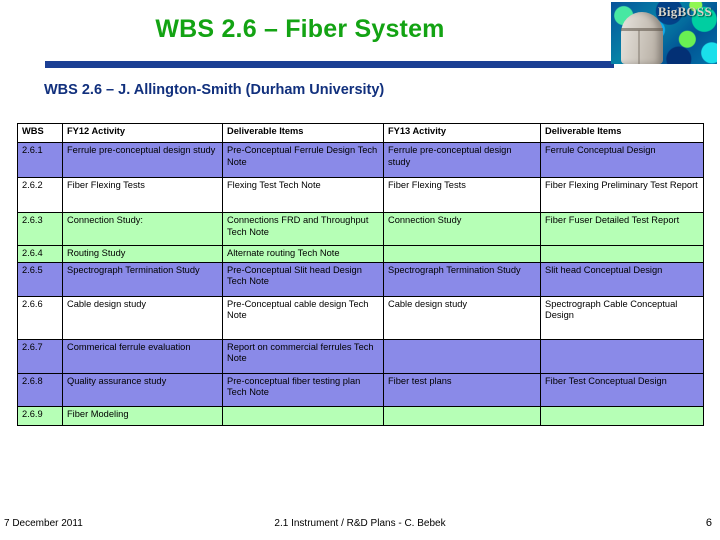 The width and height of the screenshot is (720, 540). I want to click on cell-deliverable-fy13: Fiber Fuser Detailed Test Report, so click(622, 229).